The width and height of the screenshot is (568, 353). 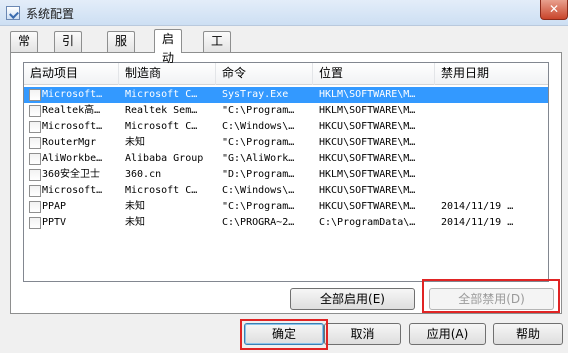 I want to click on close-button: ✕, so click(x=554, y=10).